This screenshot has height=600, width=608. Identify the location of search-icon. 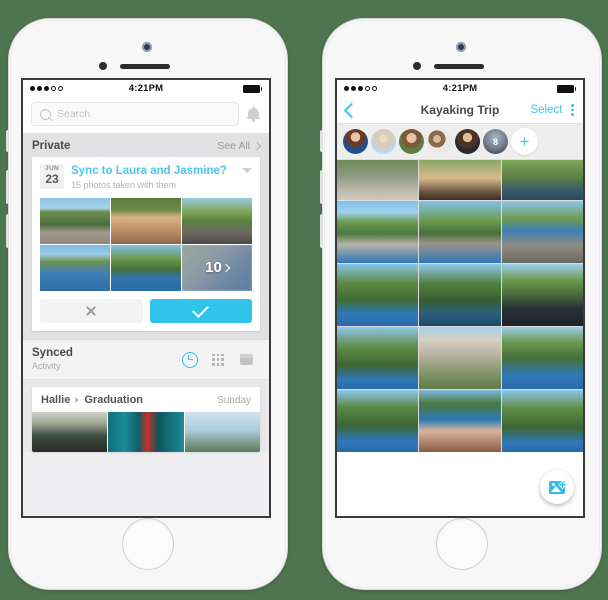
(45, 114).